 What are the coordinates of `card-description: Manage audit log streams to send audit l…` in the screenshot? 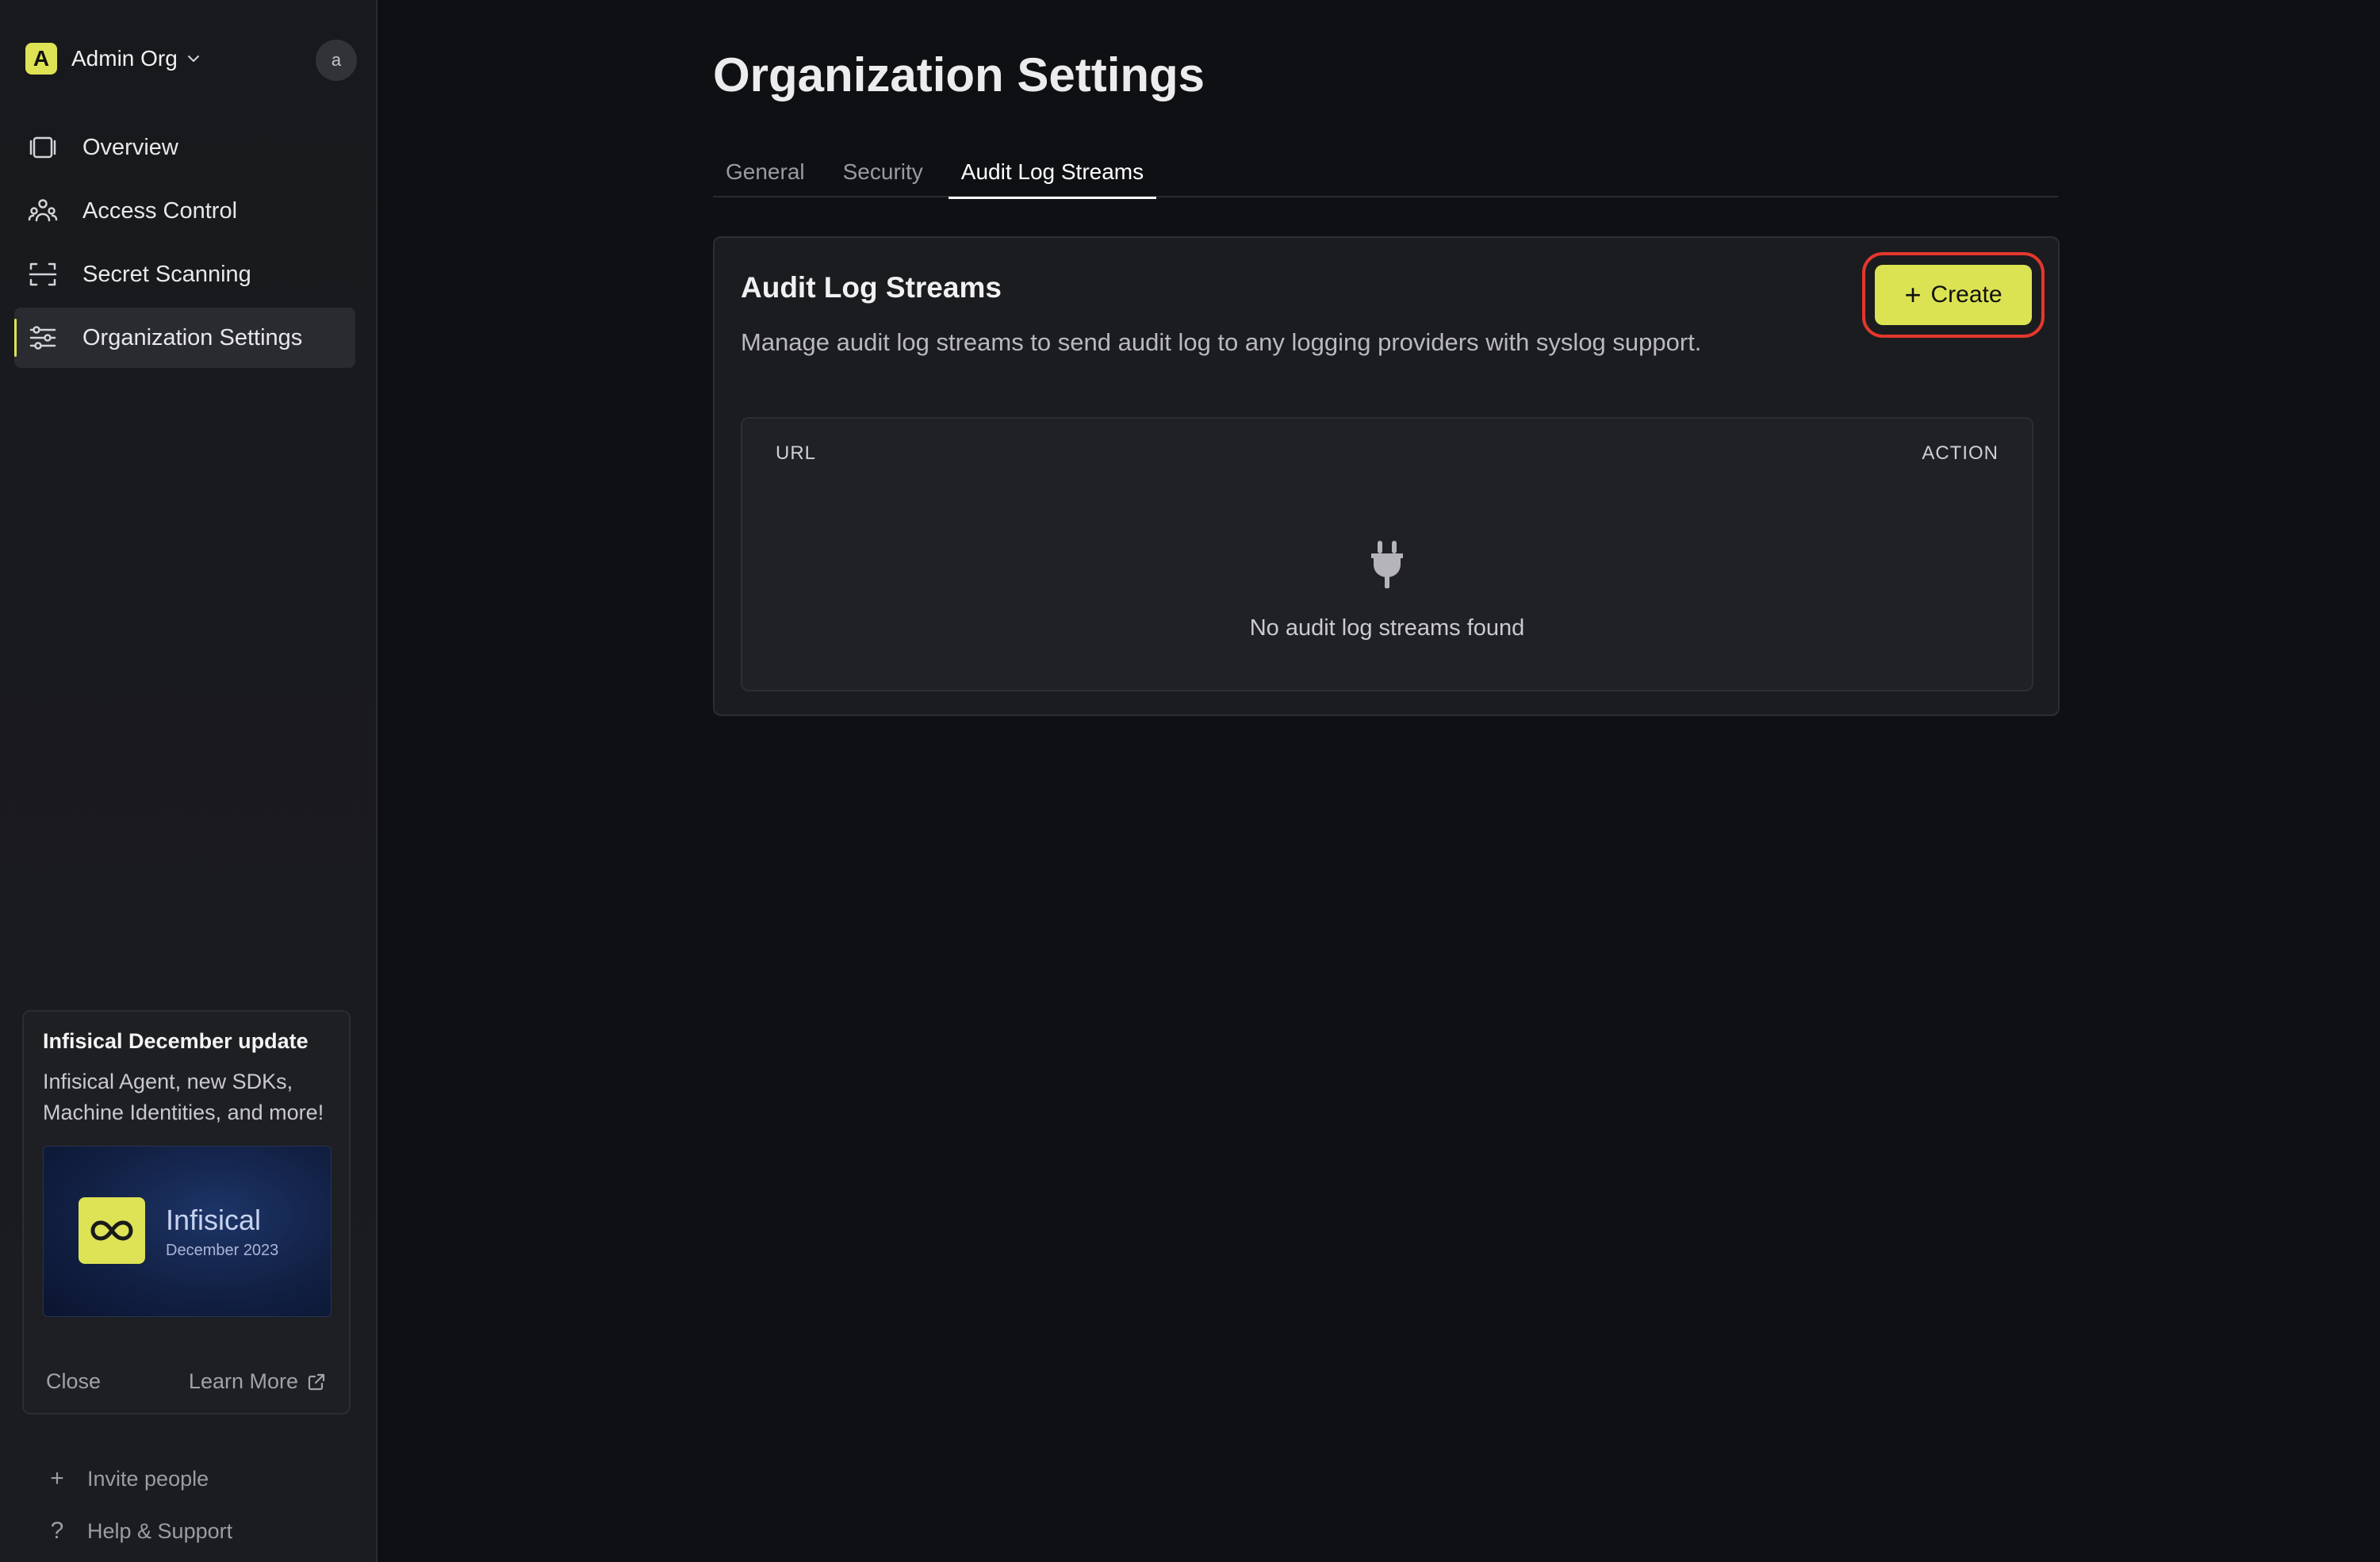 It's located at (1221, 342).